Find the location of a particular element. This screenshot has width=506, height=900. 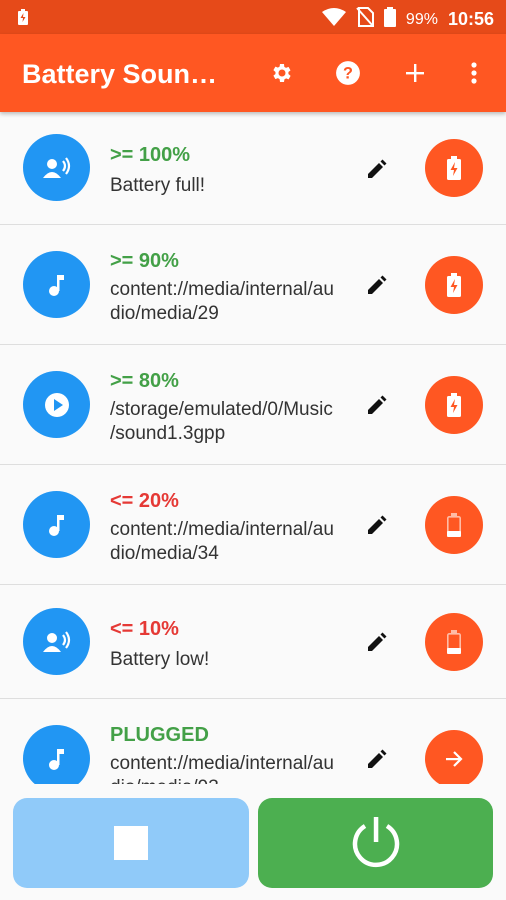

sound-label: /storage/emulated/0/Music/sound1.3gpp is located at coordinates (221, 421).